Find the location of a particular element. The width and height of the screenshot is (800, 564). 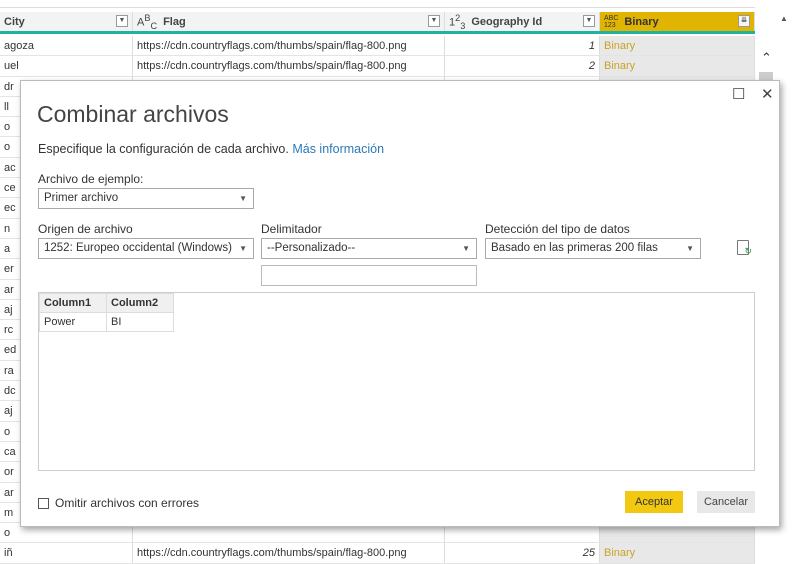

ok-button: Aceptar is located at coordinates (654, 502).